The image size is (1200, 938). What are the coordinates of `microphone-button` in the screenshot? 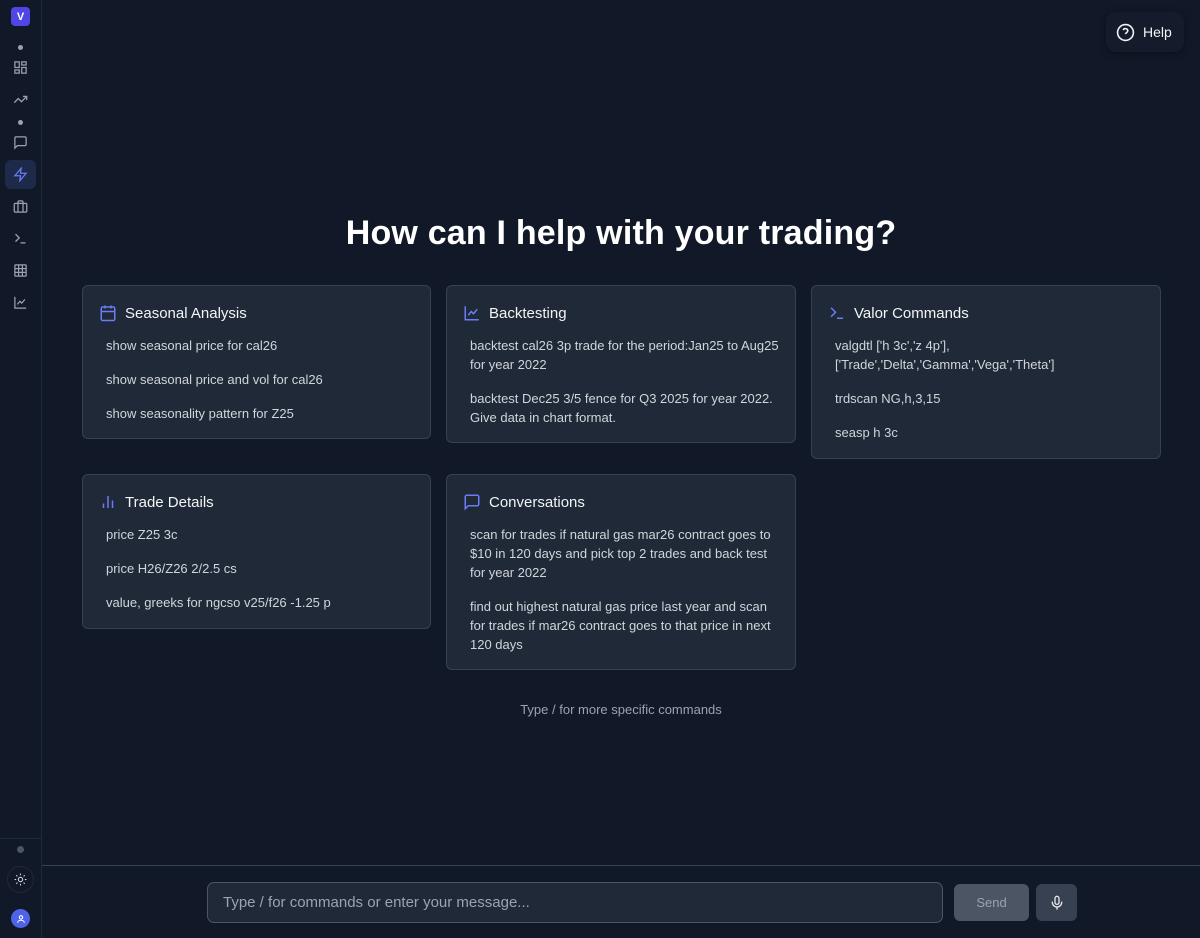 It's located at (1056, 902).